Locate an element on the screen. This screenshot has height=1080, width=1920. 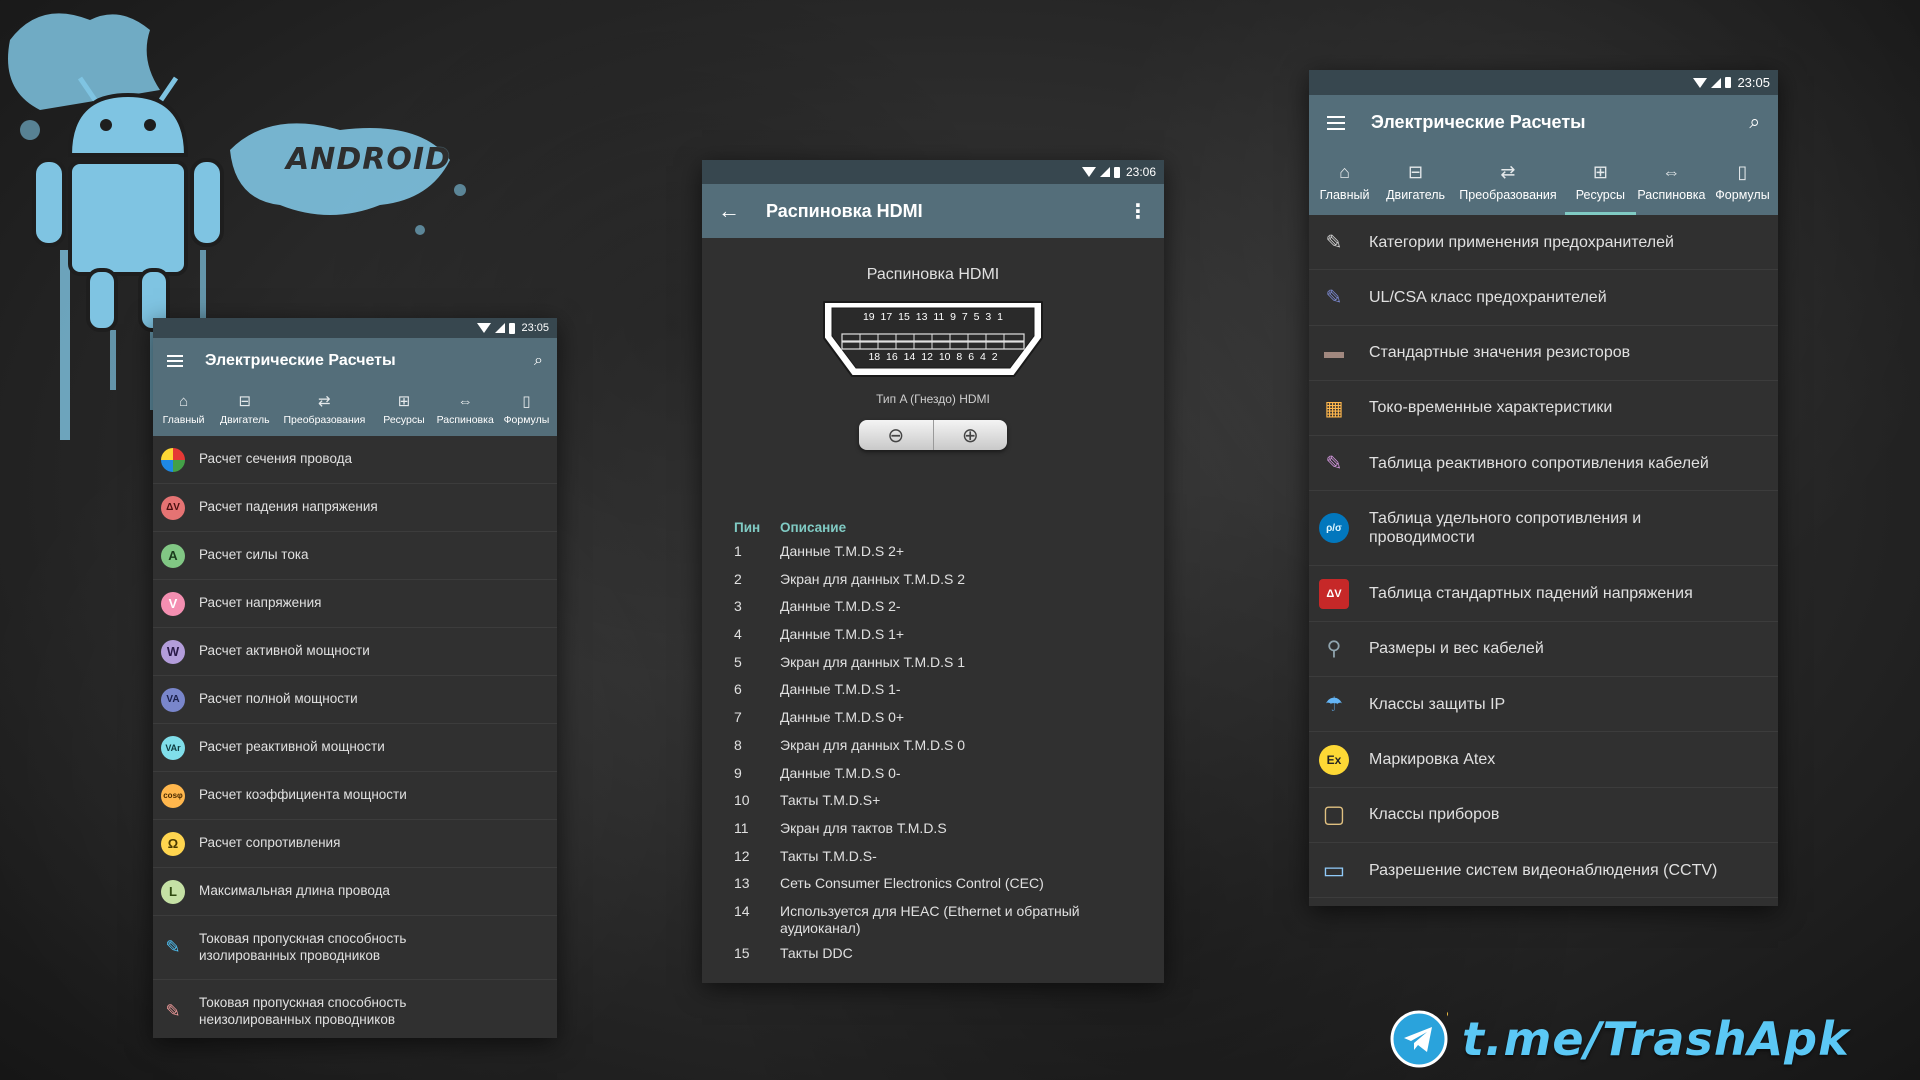
device-class-icon: ▢ is located at coordinates (1334, 815).